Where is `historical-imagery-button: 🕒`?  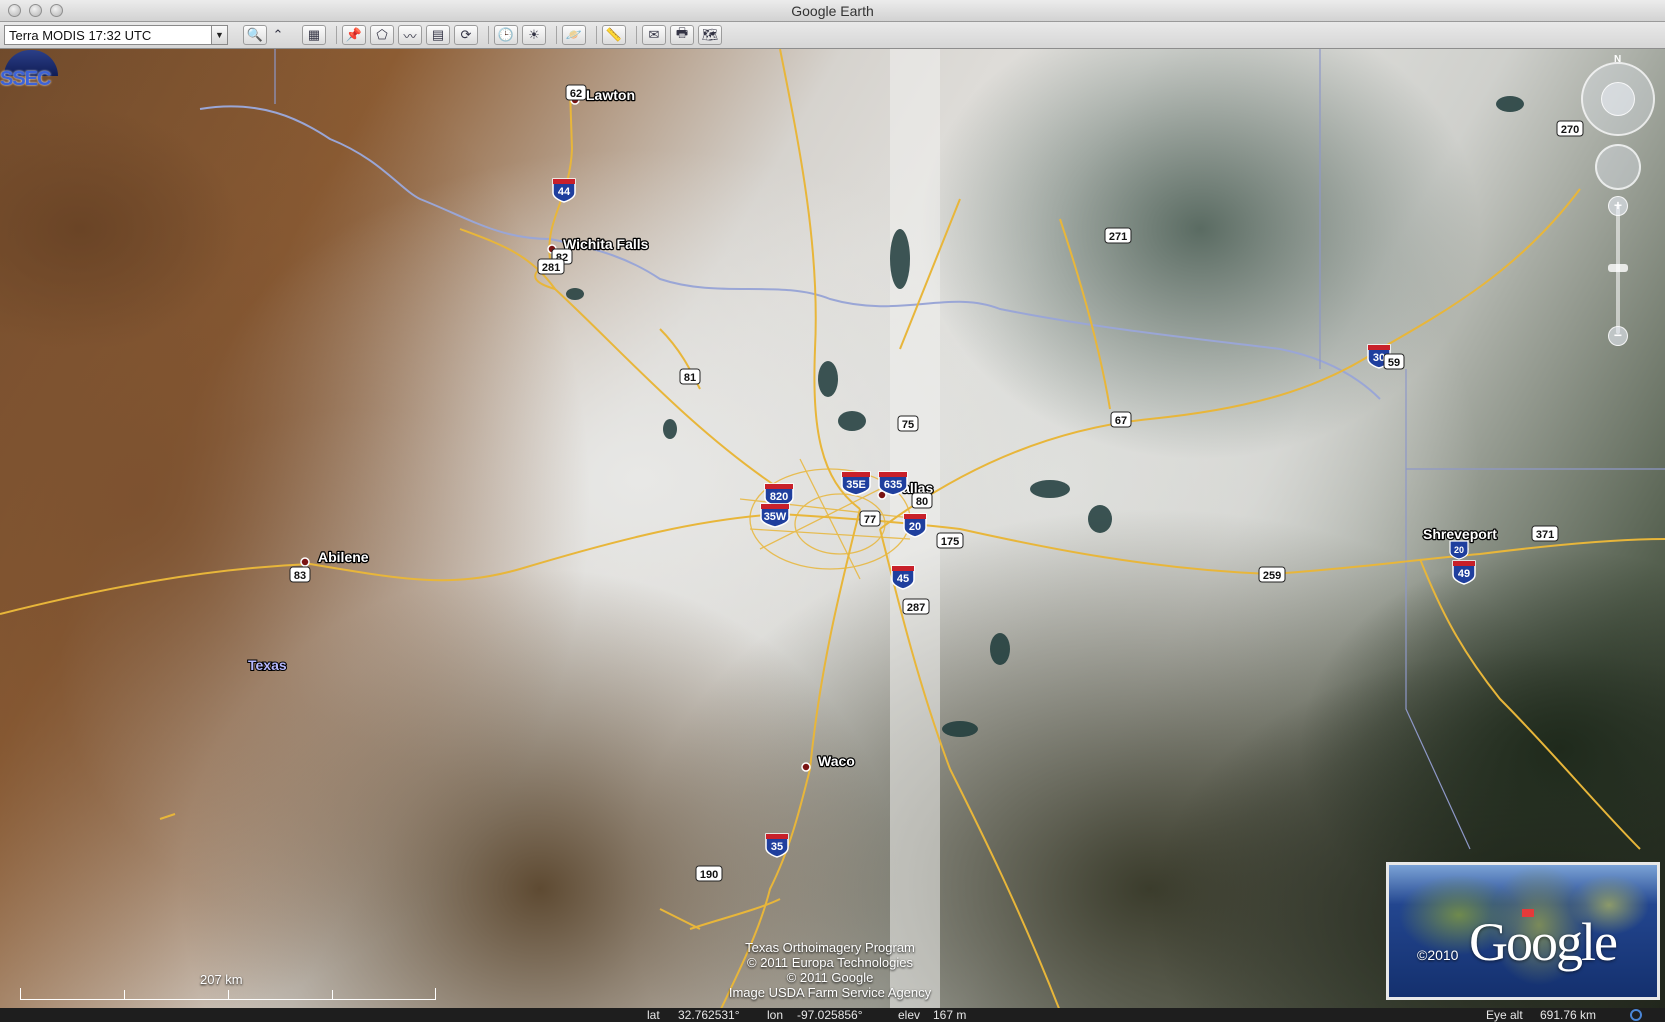 historical-imagery-button: 🕒 is located at coordinates (506, 35).